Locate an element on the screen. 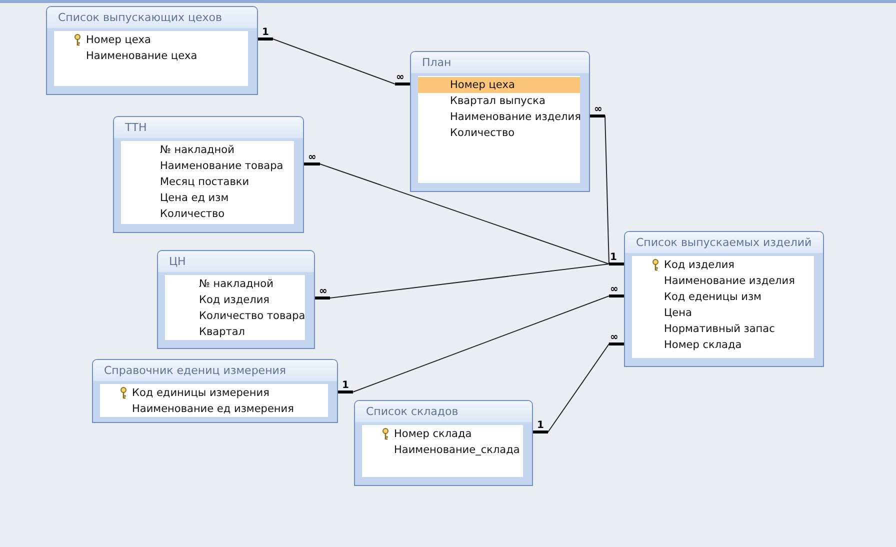 Image resolution: width=896 pixels, height=547 pixels. field-name: Наименование ед измерения is located at coordinates (213, 409).